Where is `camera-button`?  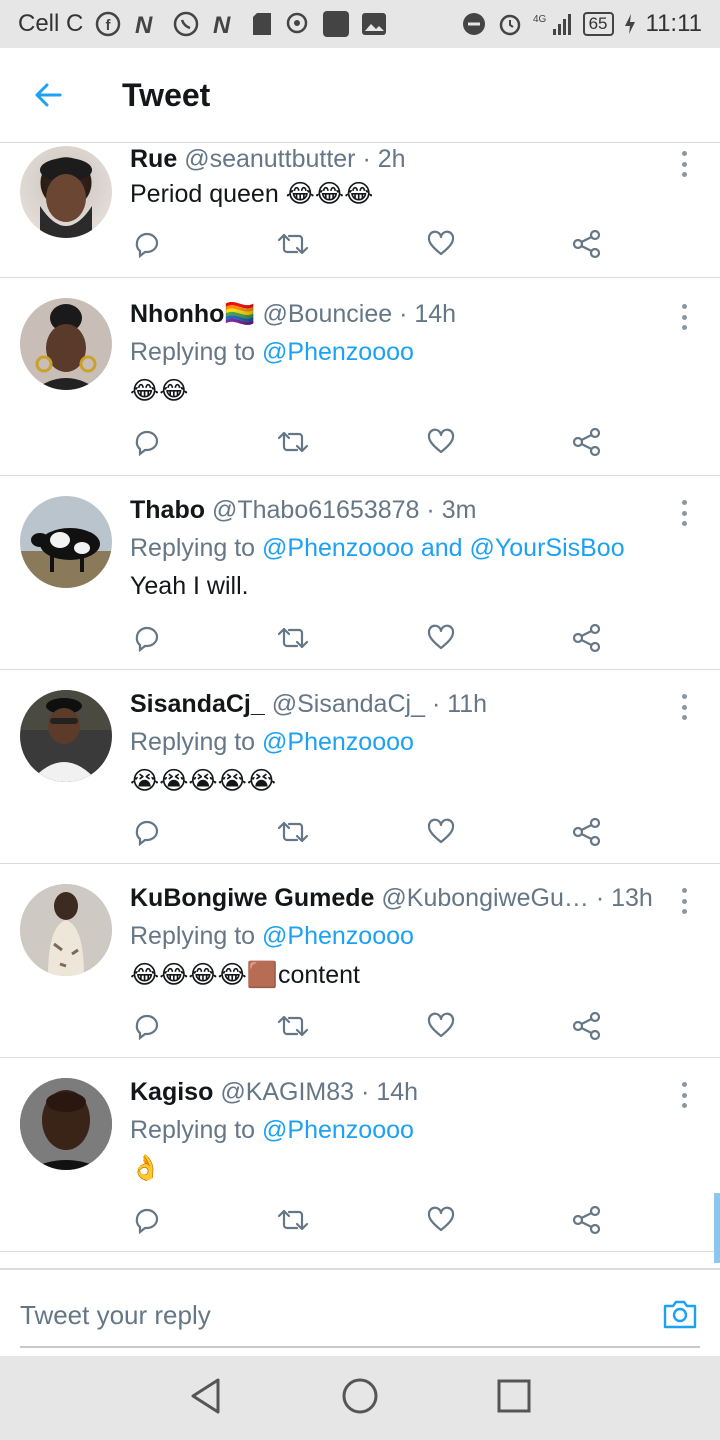
camera-button is located at coordinates (680, 1314).